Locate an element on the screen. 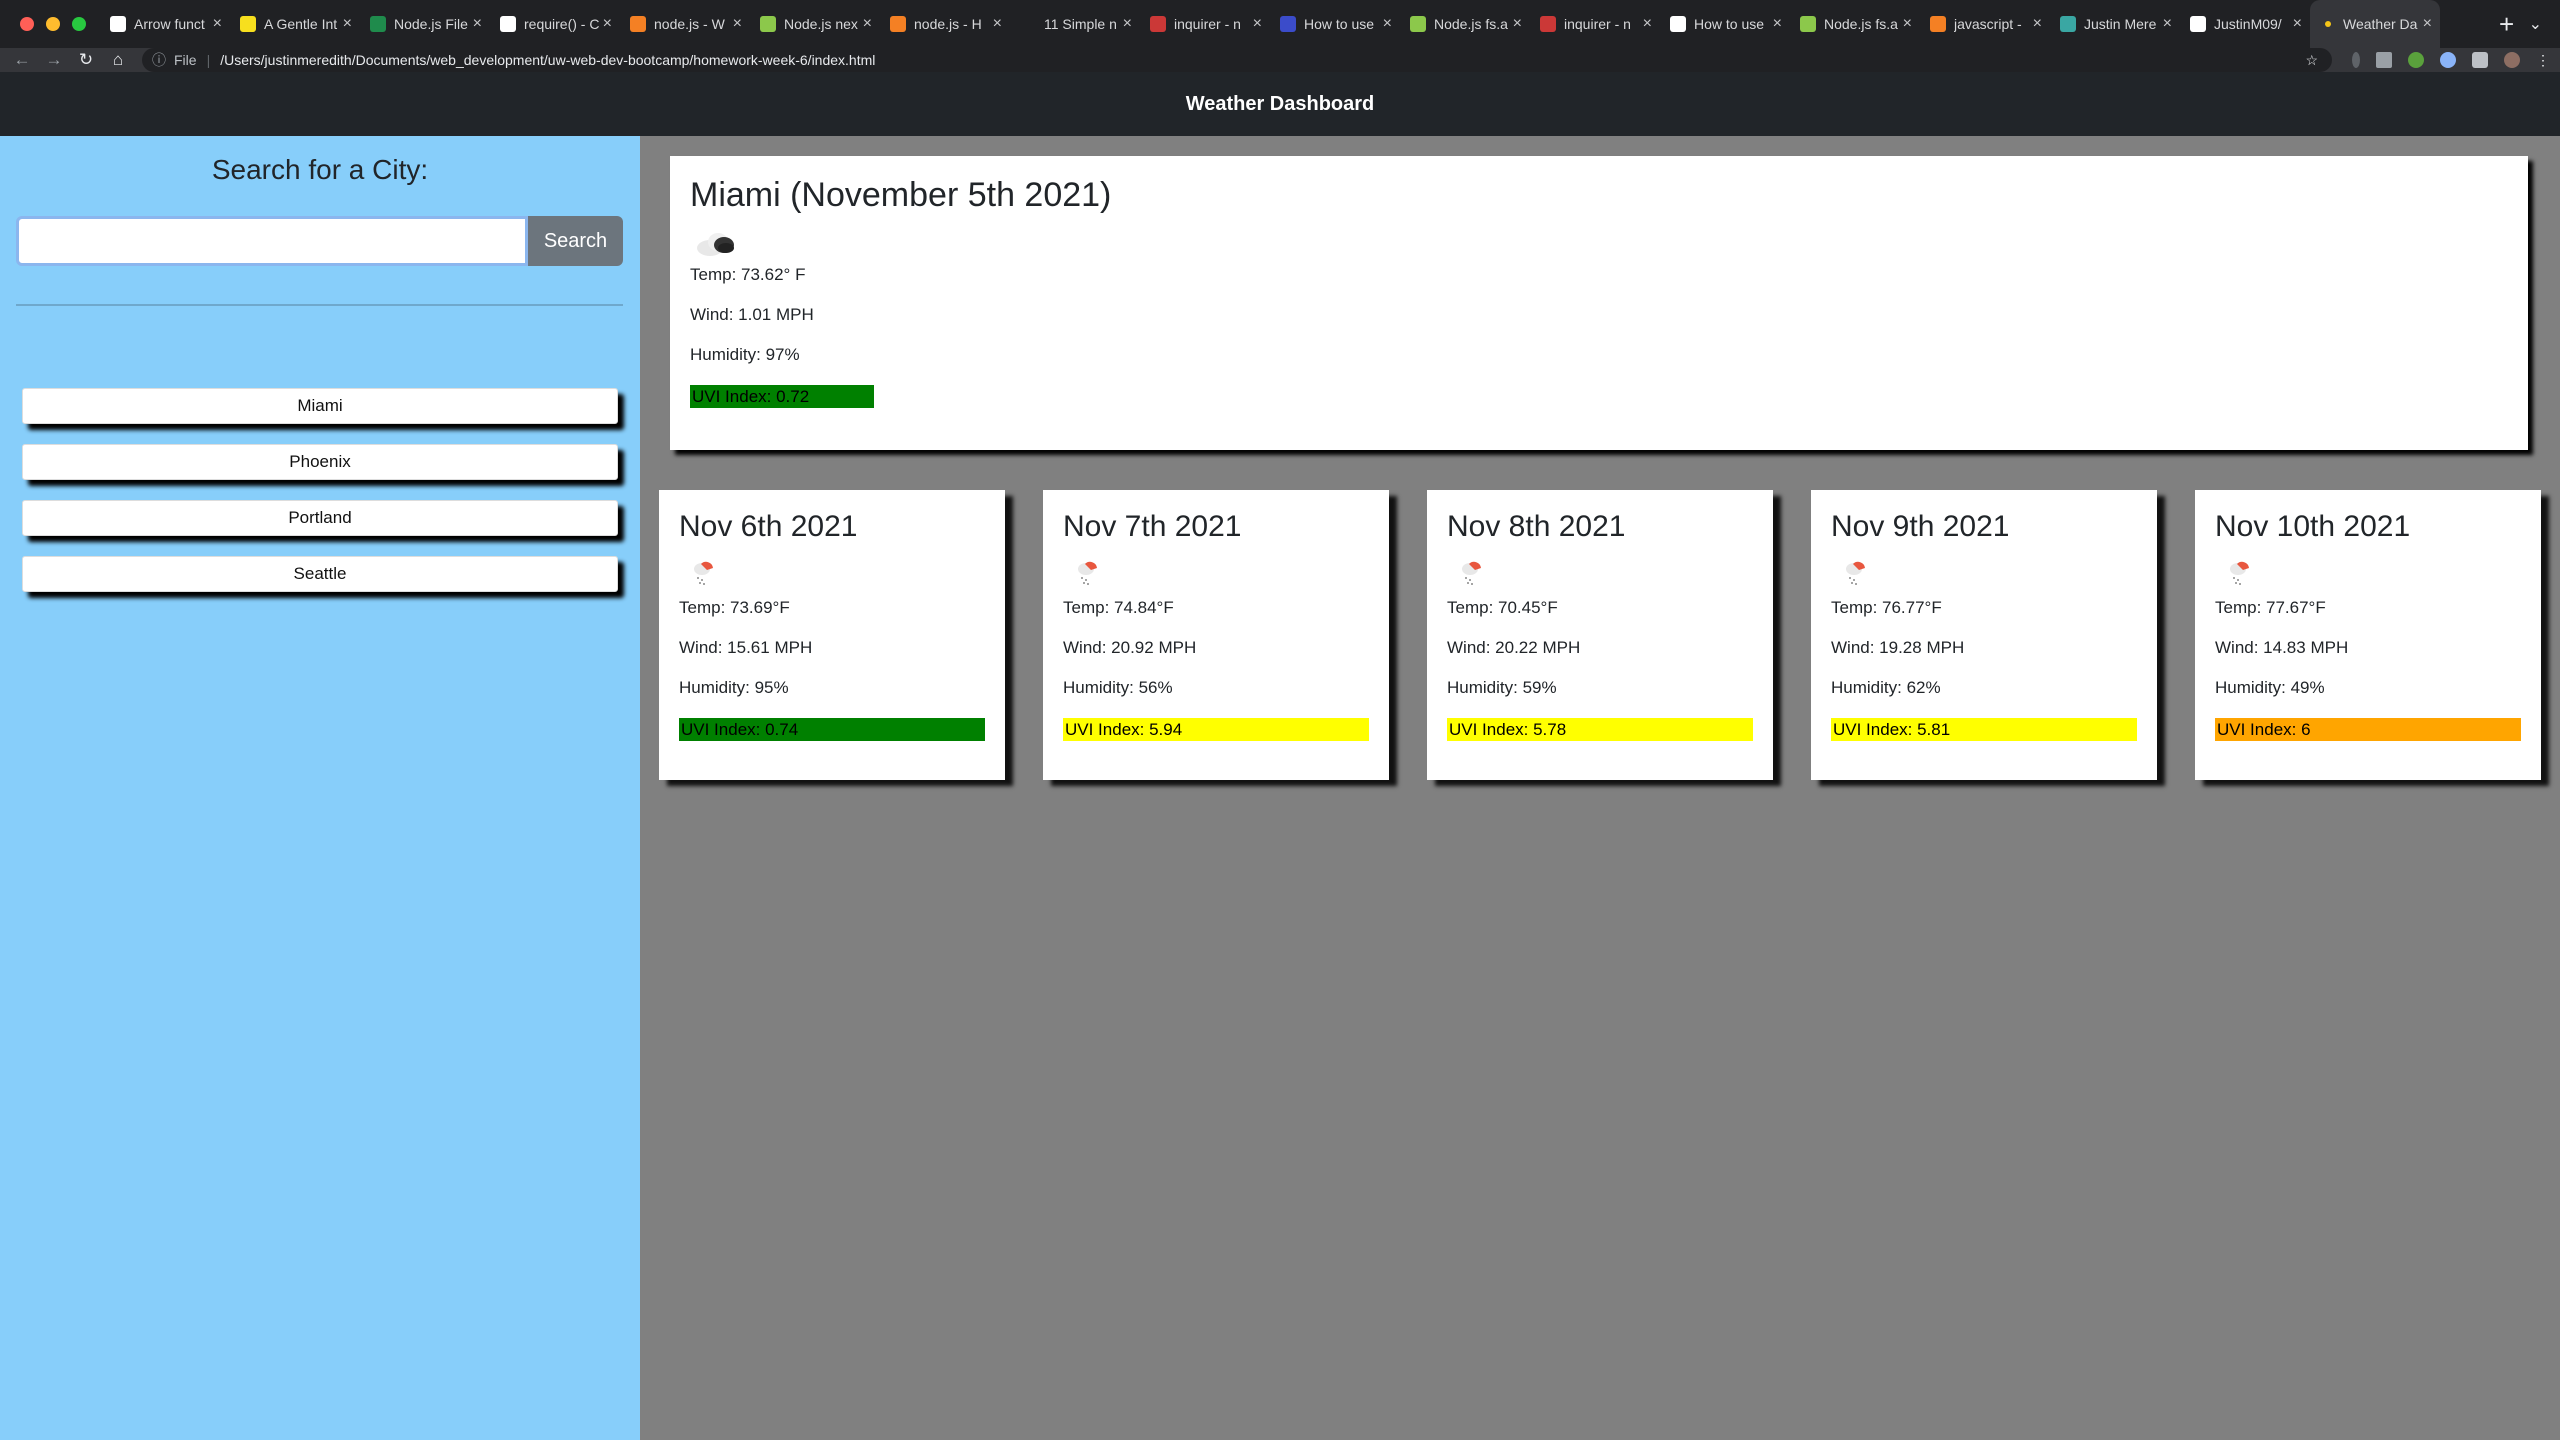 The height and width of the screenshot is (1440, 2560). tab-search-icon: ⌄ is located at coordinates (2544, 24).